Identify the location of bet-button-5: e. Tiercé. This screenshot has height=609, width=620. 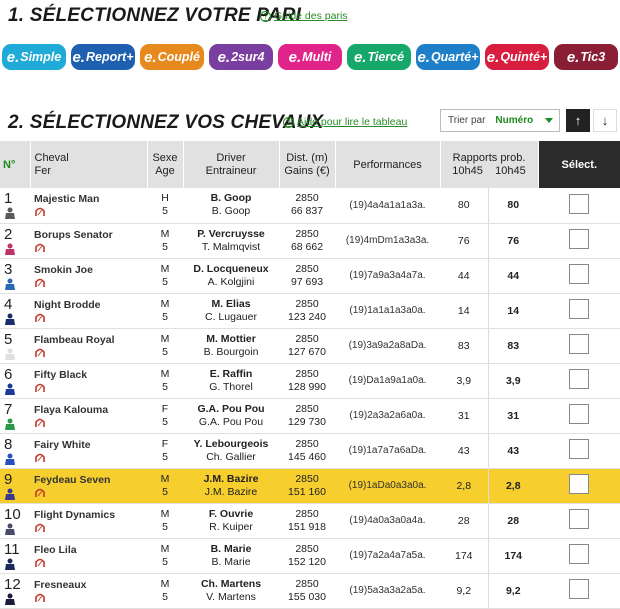
(379, 57).